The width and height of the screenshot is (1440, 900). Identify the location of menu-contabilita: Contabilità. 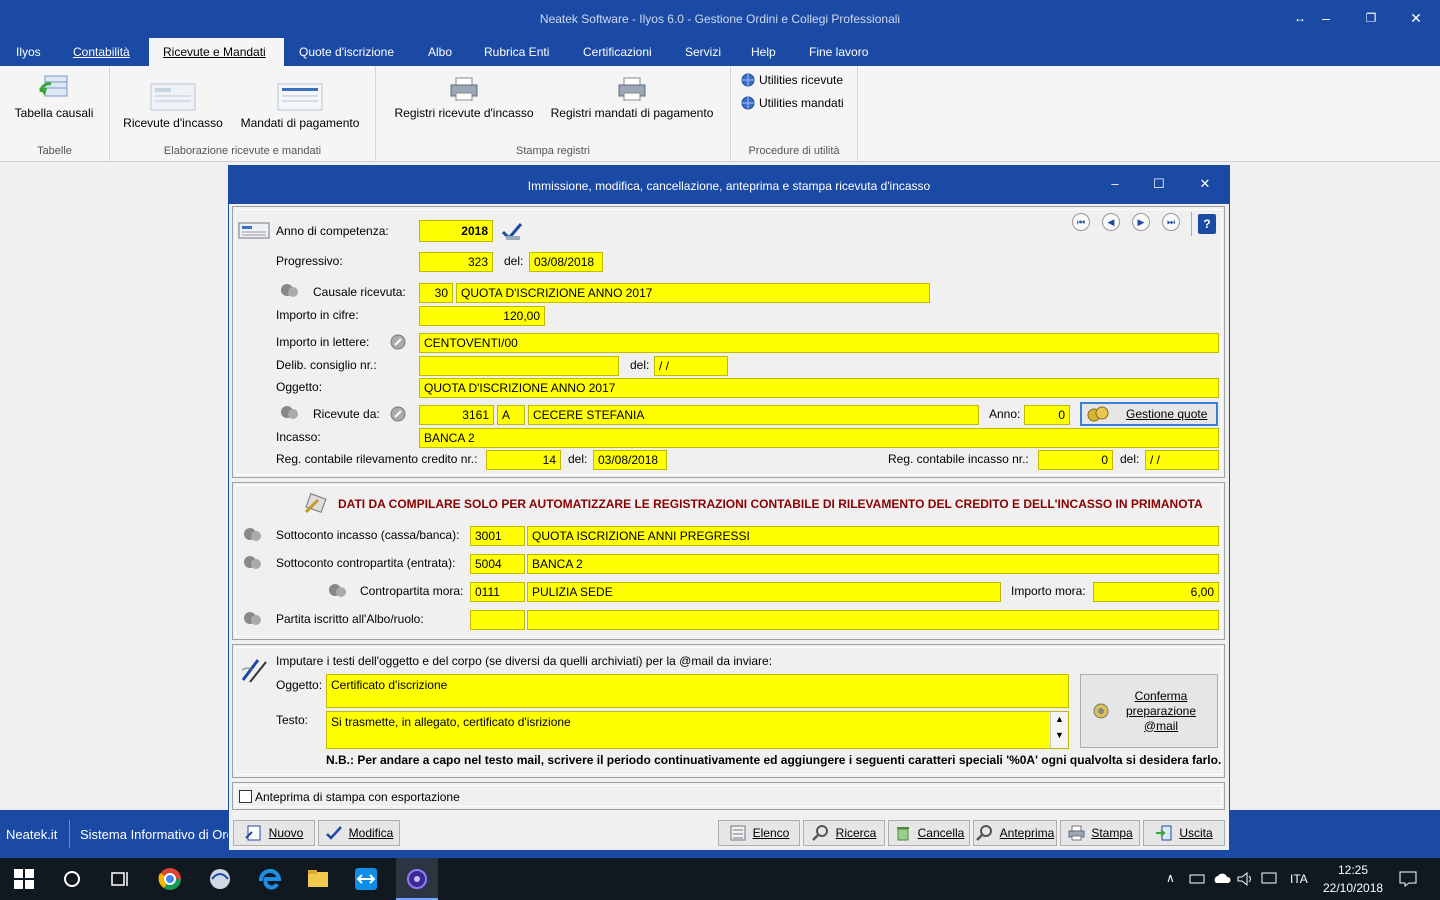
(101, 52).